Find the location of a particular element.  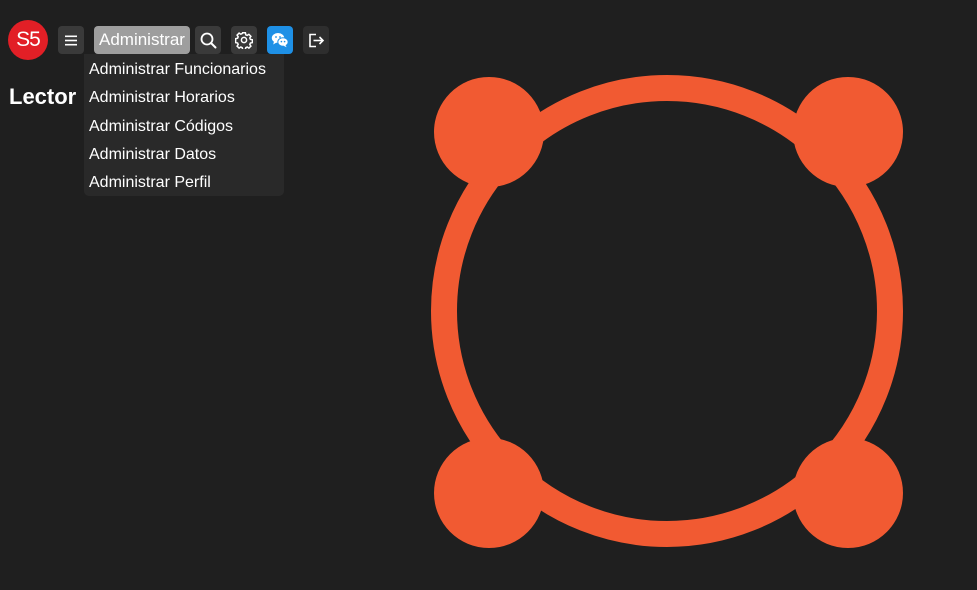

hamburger-menu-icon is located at coordinates (71, 40).